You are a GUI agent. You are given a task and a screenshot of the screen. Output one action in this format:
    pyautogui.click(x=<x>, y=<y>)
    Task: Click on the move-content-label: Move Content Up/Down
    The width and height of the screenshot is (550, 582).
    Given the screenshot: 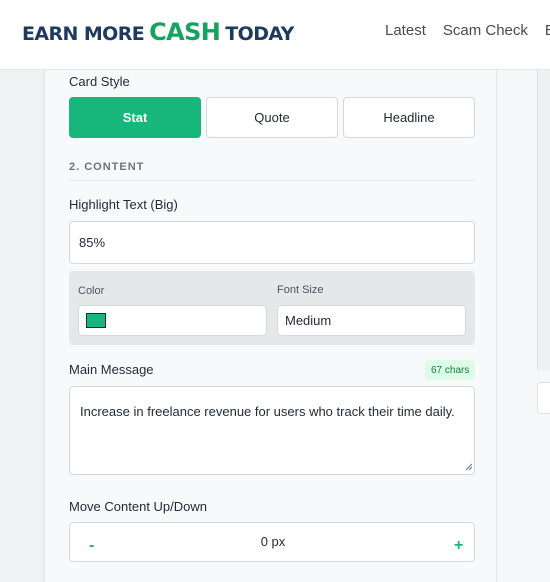 What is the action you would take?
    pyautogui.click(x=138, y=506)
    